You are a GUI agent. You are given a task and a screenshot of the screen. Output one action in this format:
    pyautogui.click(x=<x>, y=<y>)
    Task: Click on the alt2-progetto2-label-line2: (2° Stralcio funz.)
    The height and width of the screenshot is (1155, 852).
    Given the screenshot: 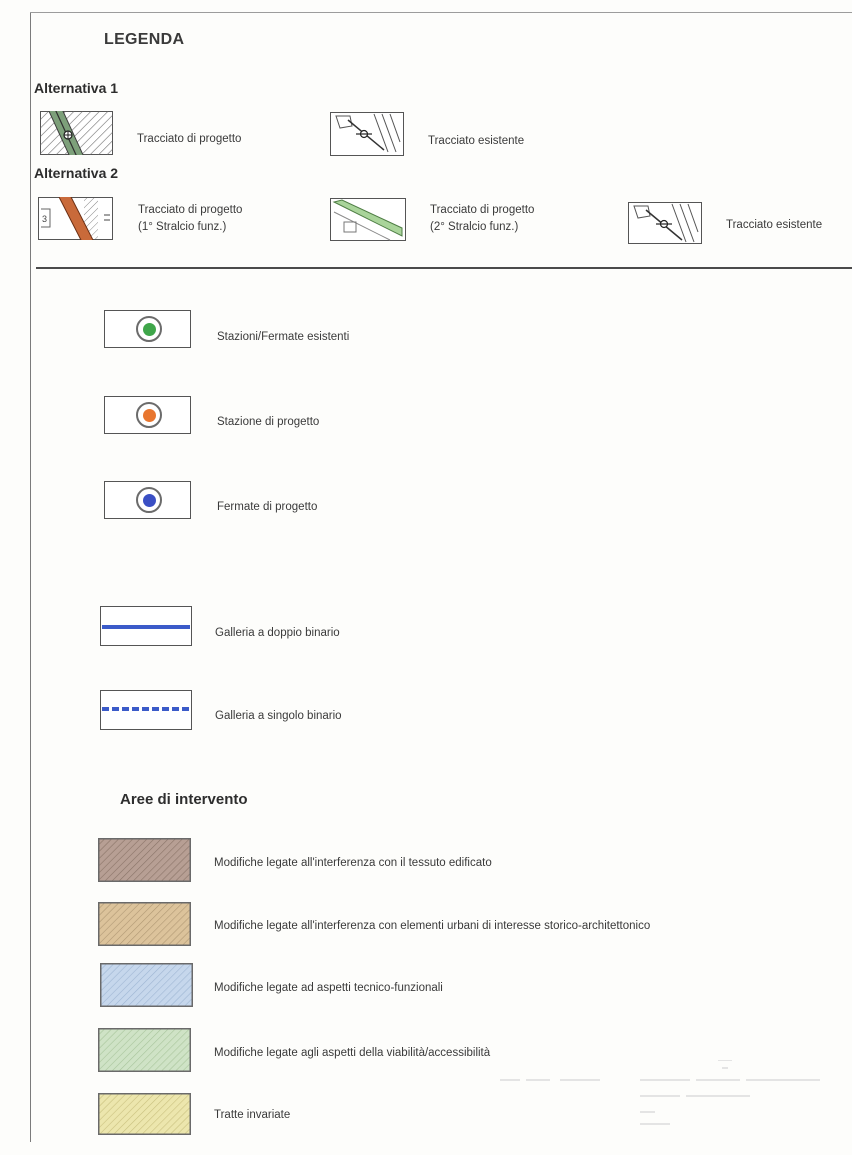 What is the action you would take?
    pyautogui.click(x=474, y=227)
    